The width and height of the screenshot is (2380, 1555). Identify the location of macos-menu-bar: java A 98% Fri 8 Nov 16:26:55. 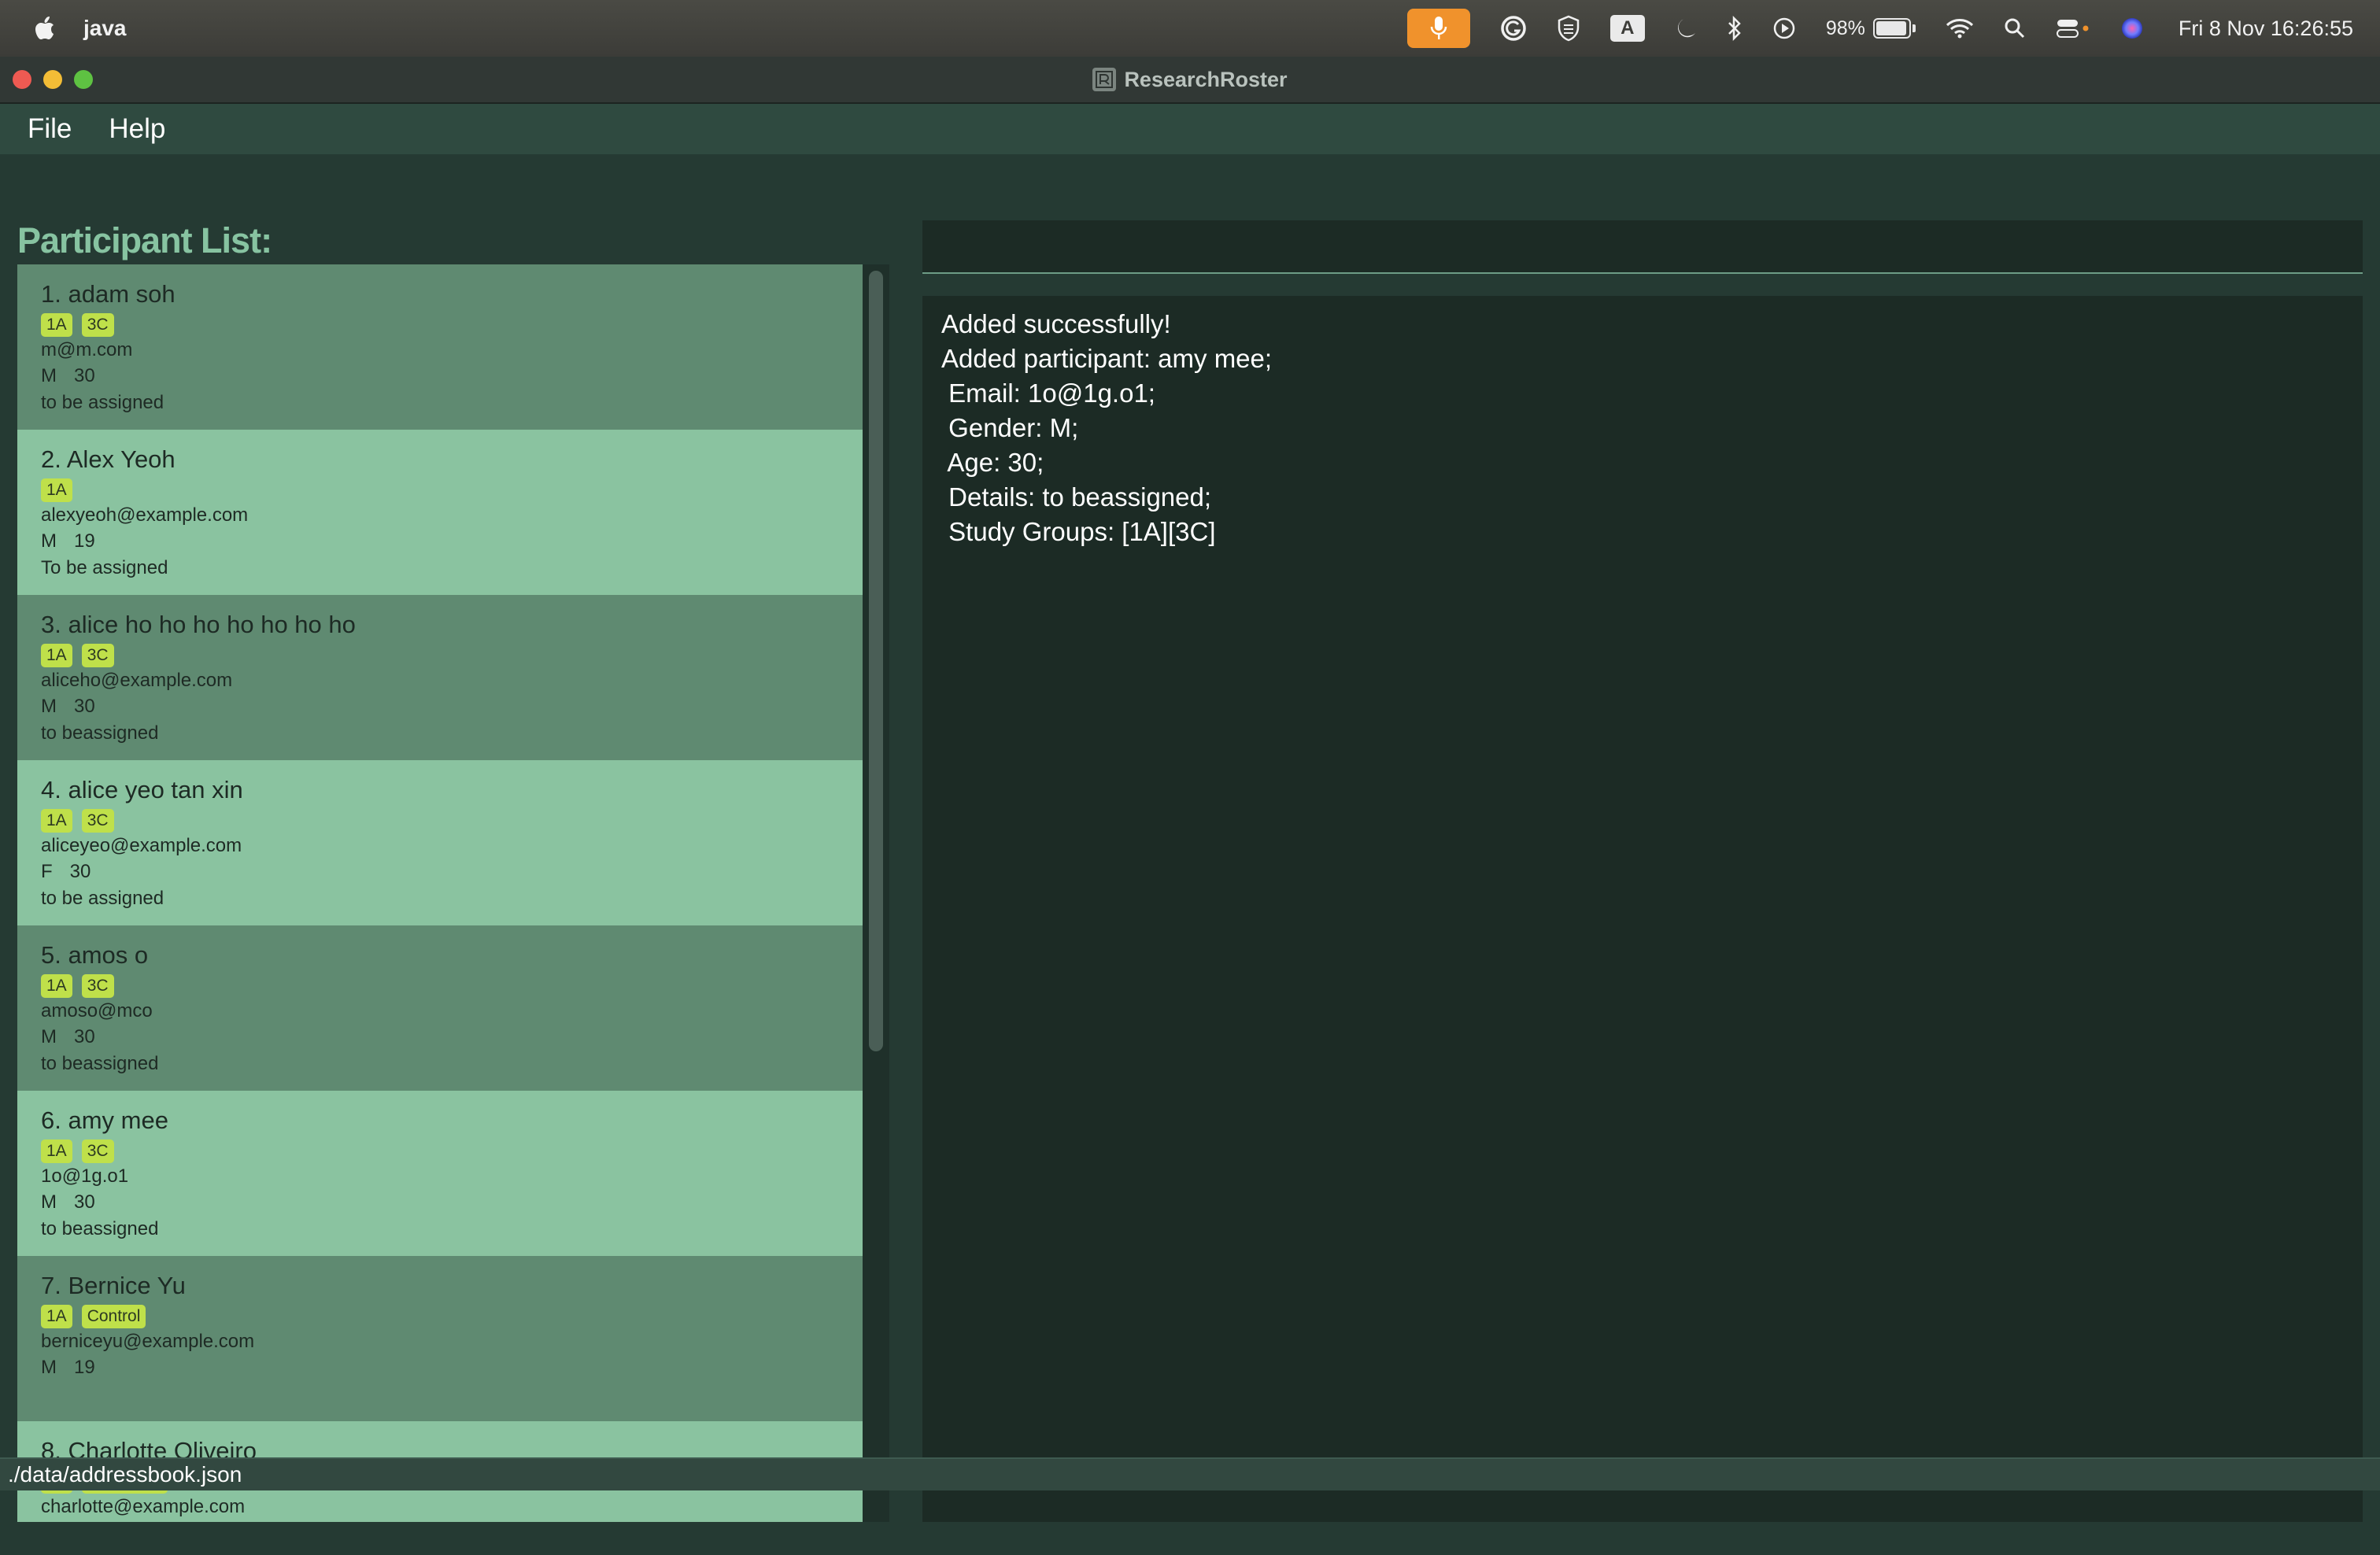
(1190, 28).